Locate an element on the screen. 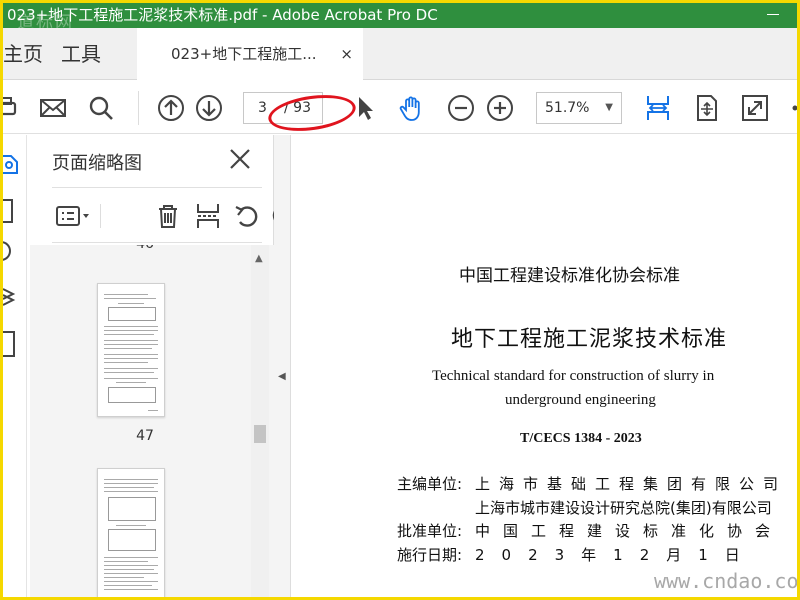  thumbnail-label: 47 is located at coordinates (145, 436).